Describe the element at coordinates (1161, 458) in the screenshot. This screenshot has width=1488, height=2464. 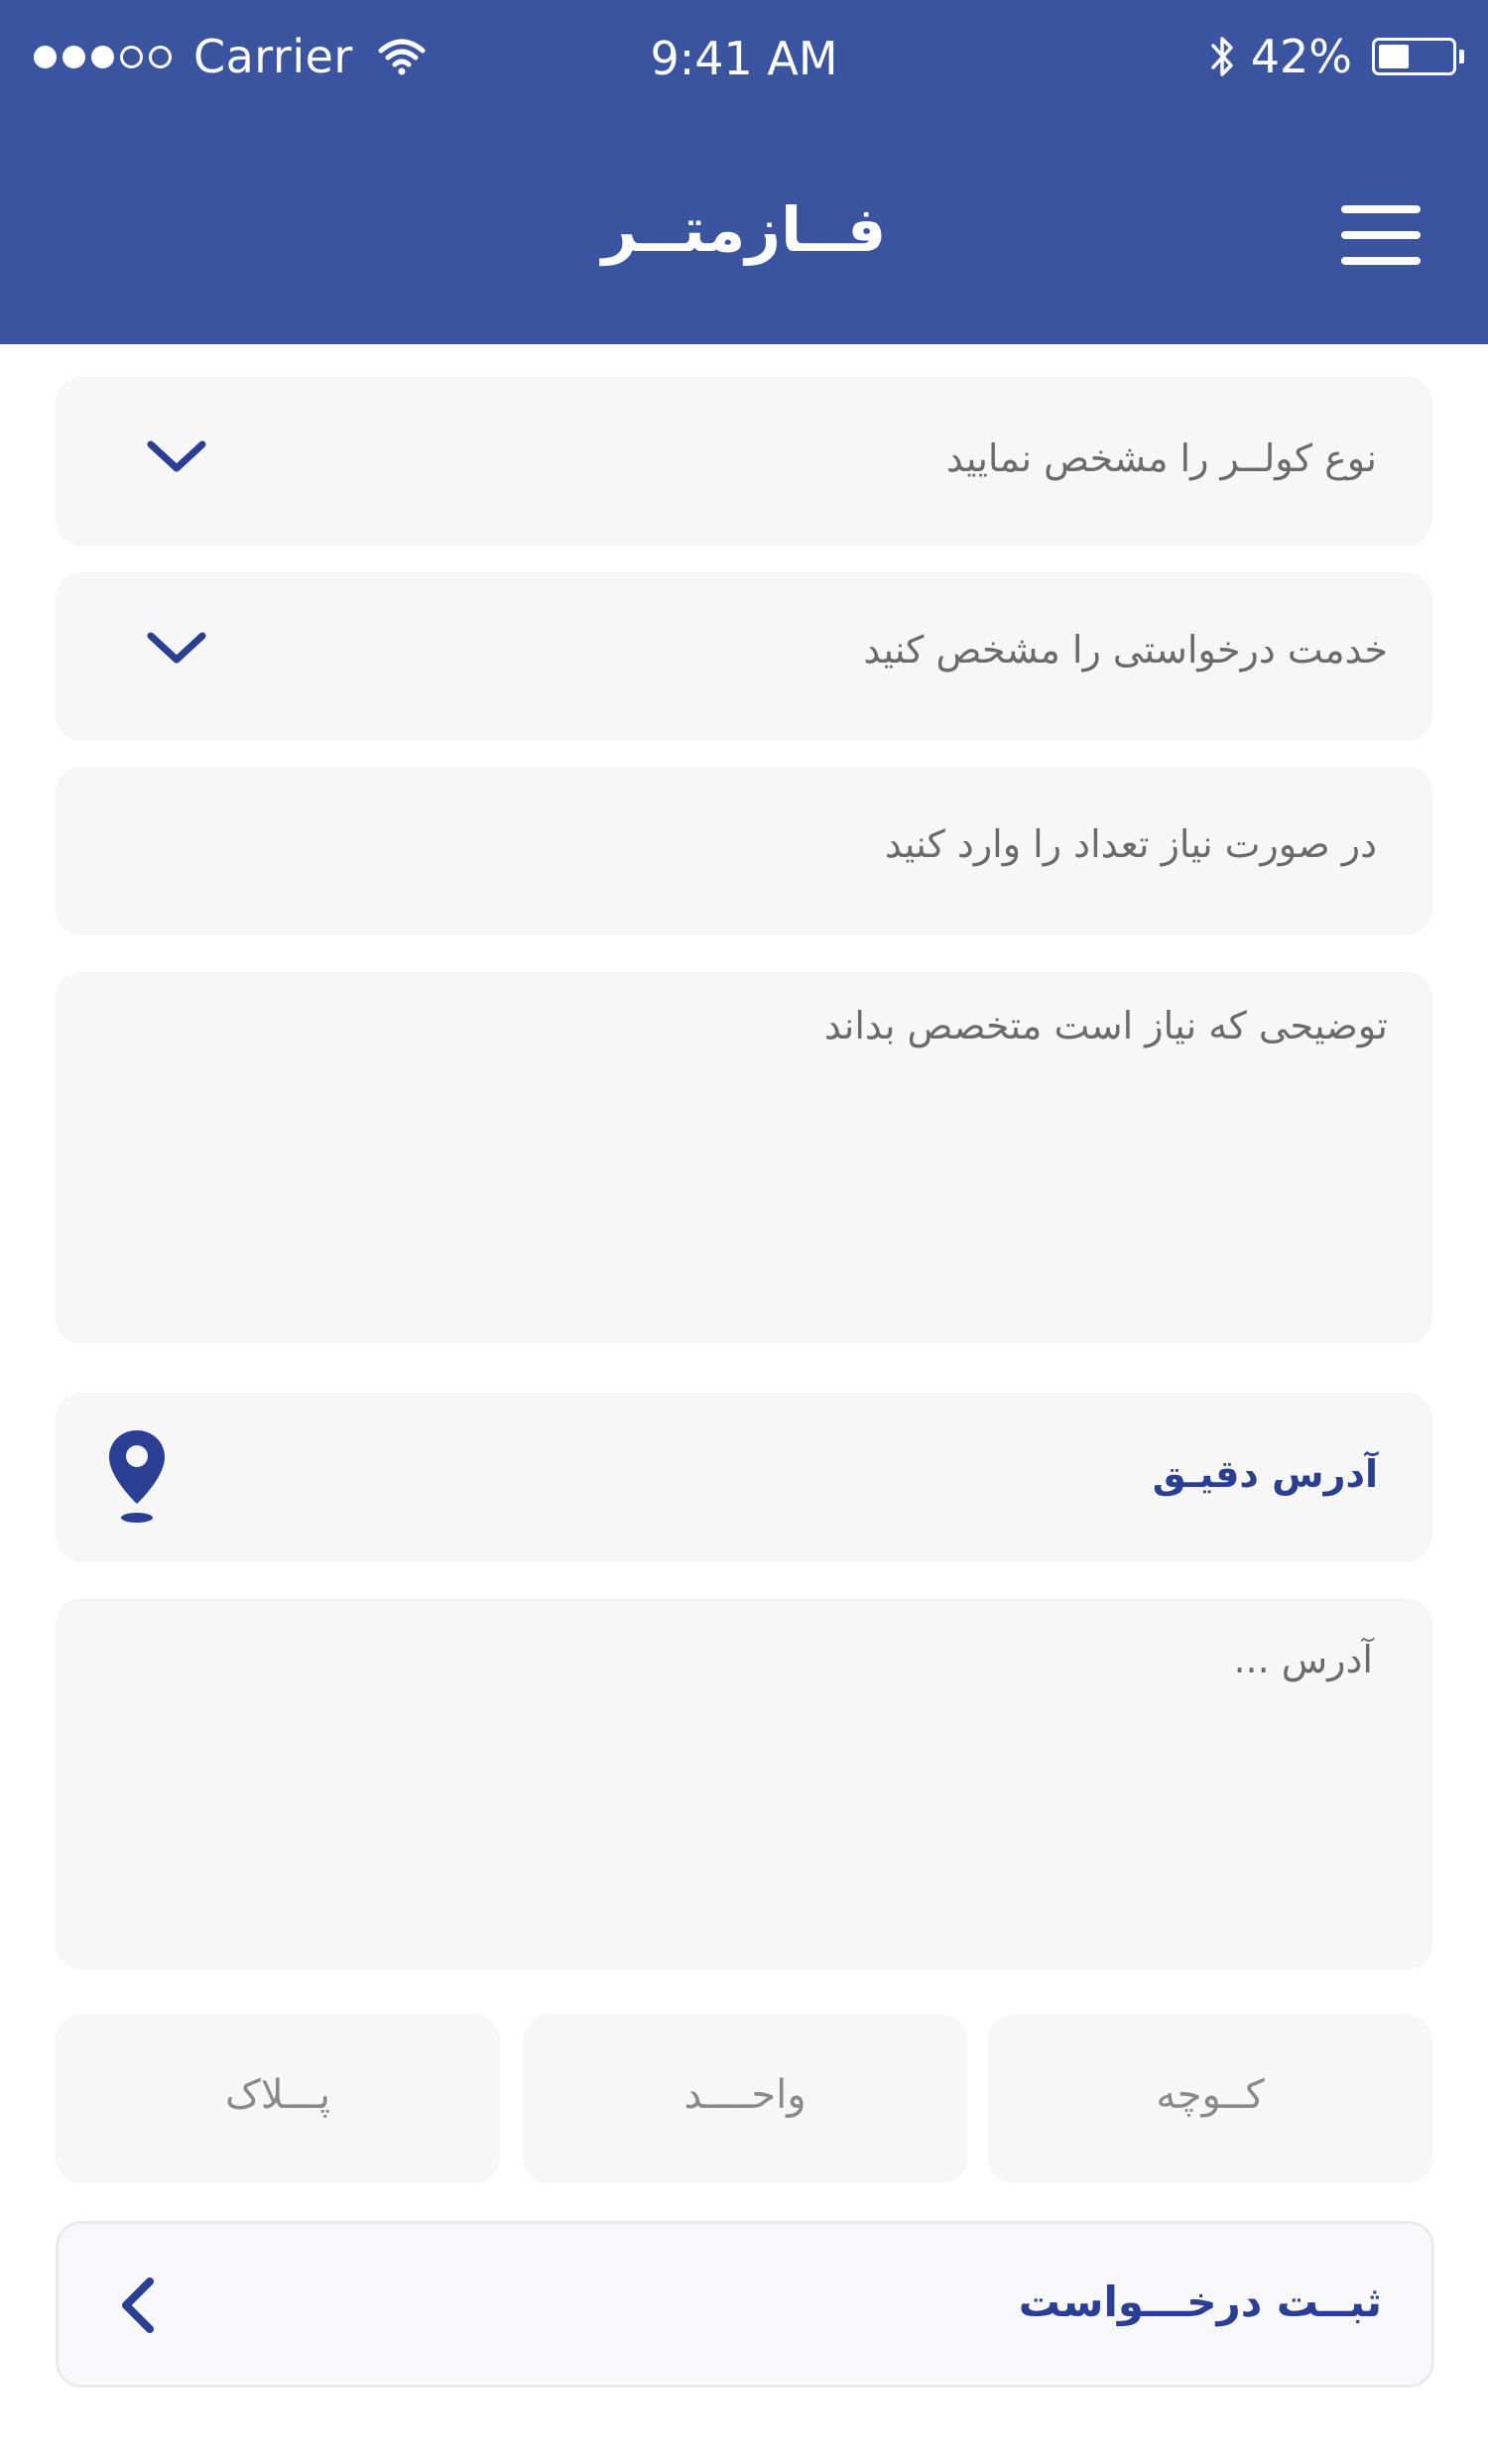
I see `cooler-type-placeholder: نوع کولــر را مشخص نمایید` at that location.